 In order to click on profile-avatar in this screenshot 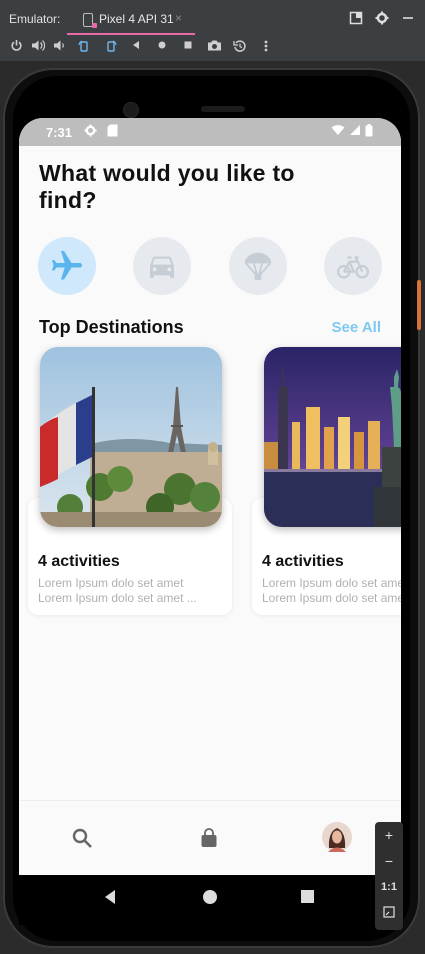, I will do `click(337, 837)`.